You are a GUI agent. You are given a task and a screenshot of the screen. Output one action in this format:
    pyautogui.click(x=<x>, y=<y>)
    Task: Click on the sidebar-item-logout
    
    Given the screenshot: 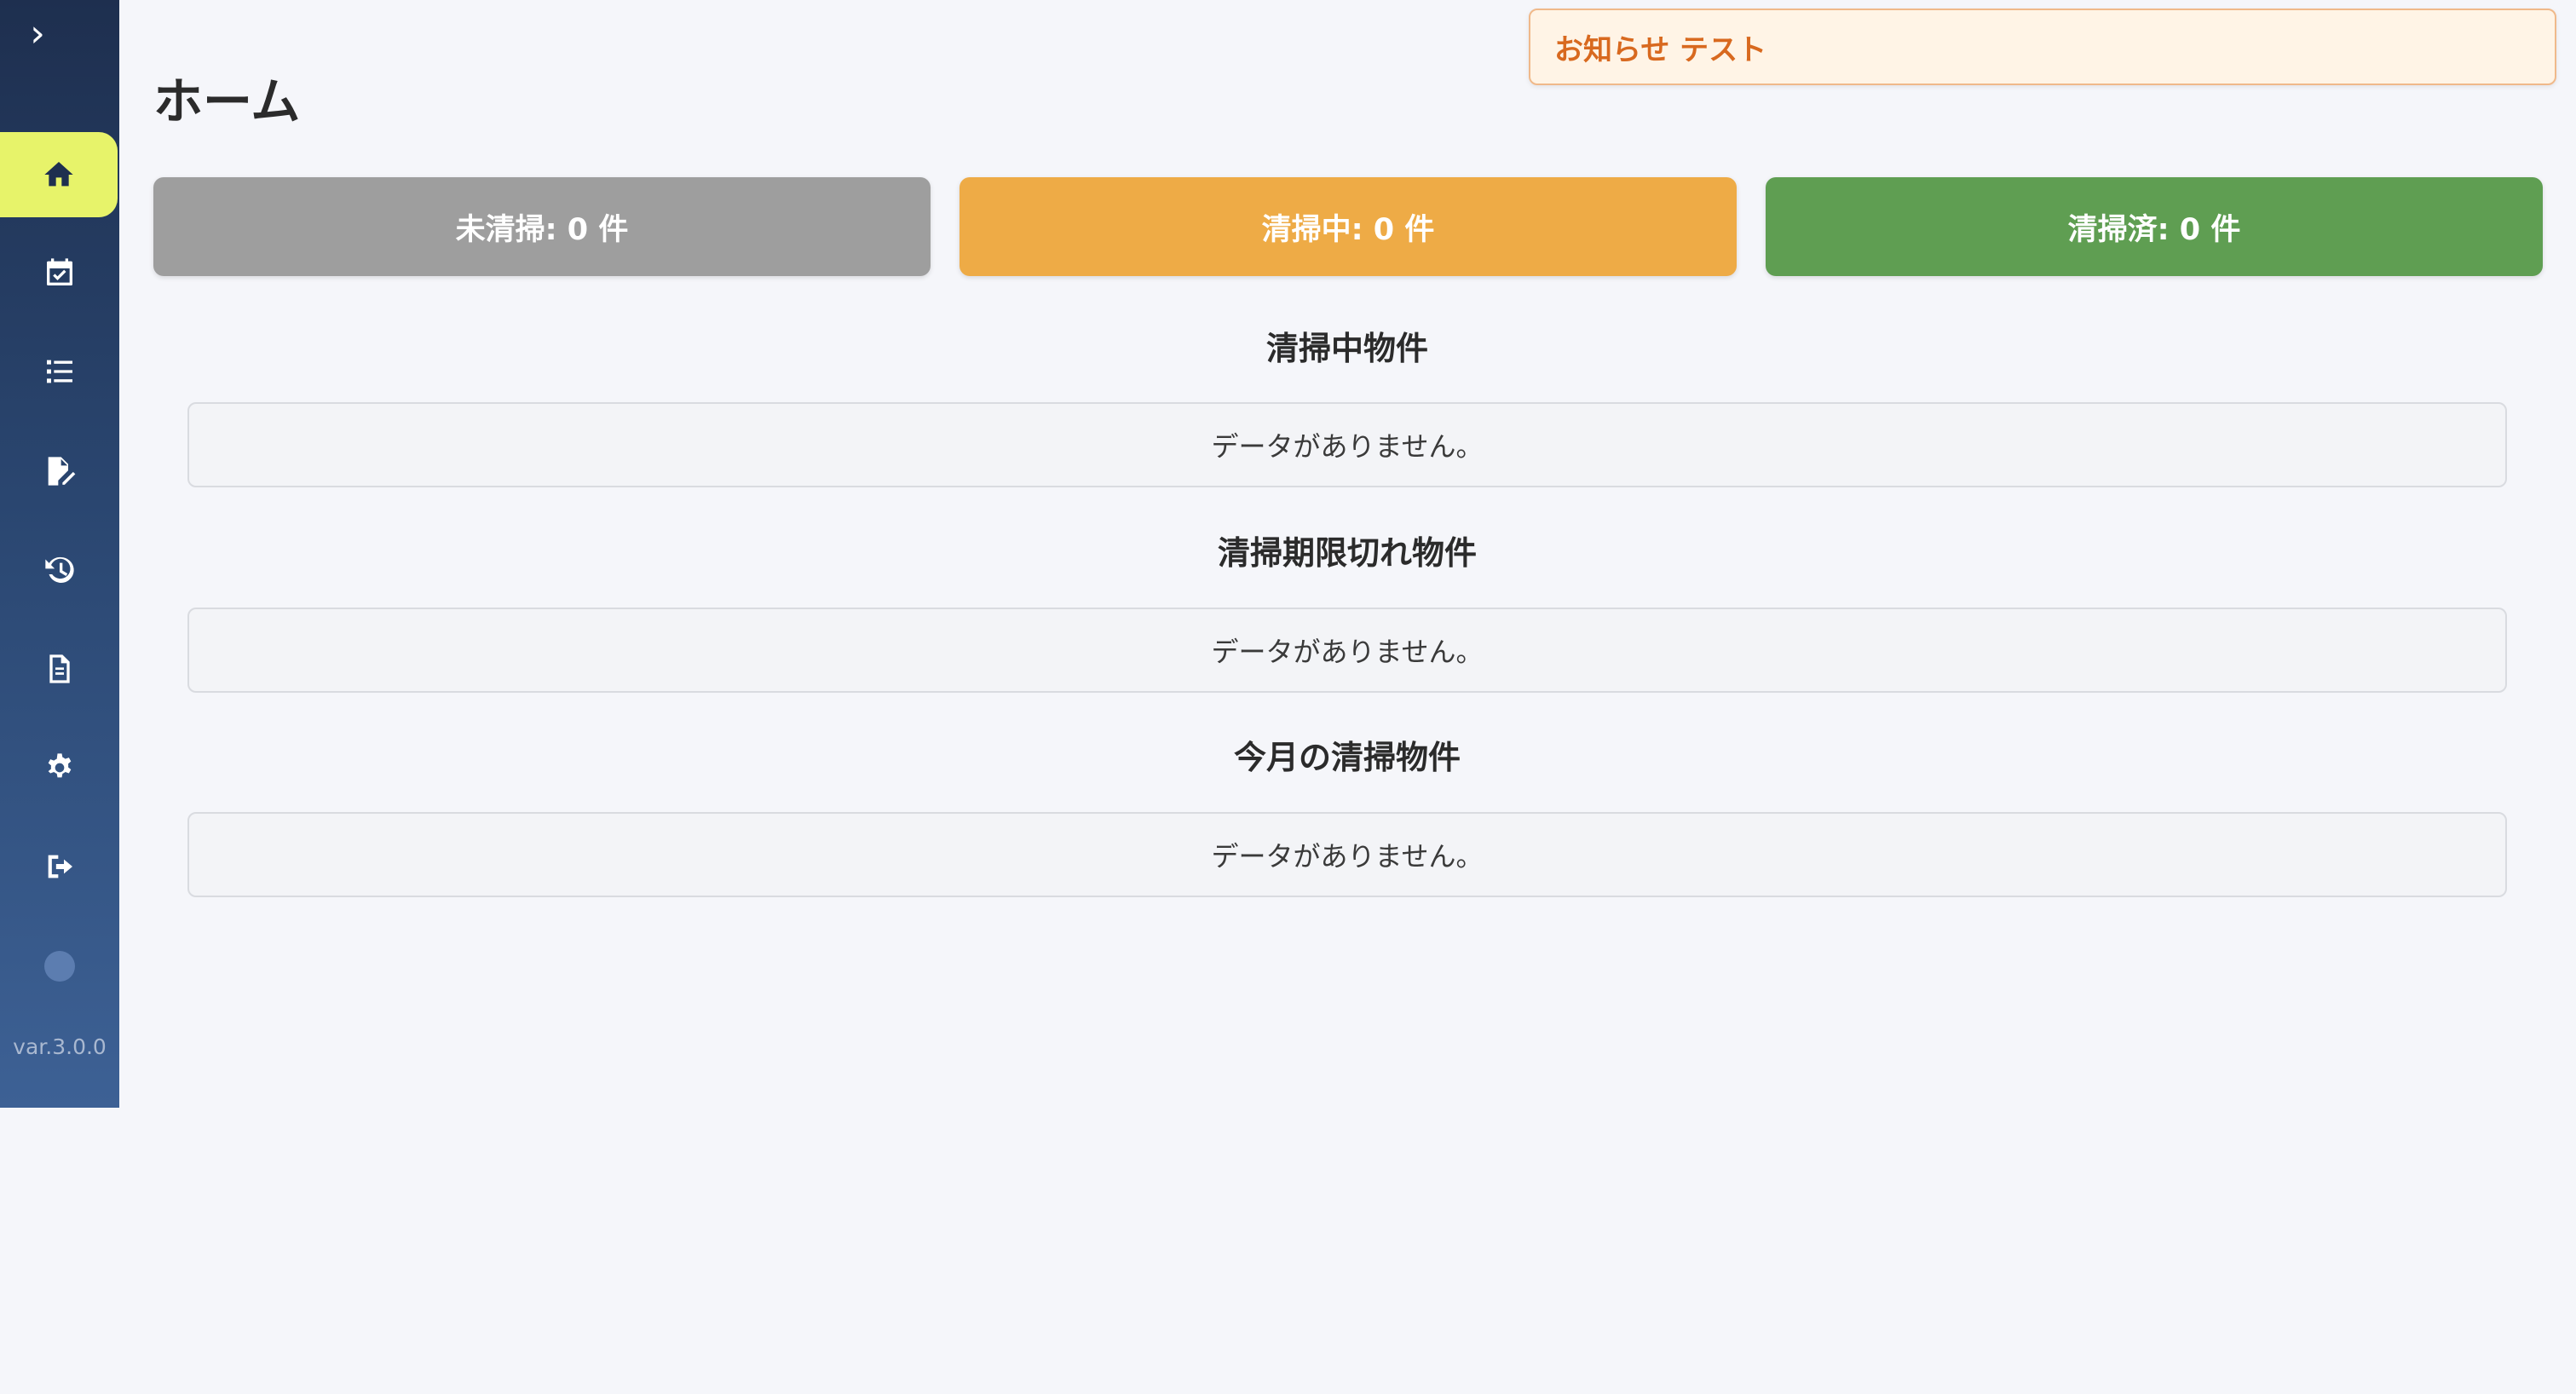 What is the action you would take?
    pyautogui.click(x=59, y=866)
    